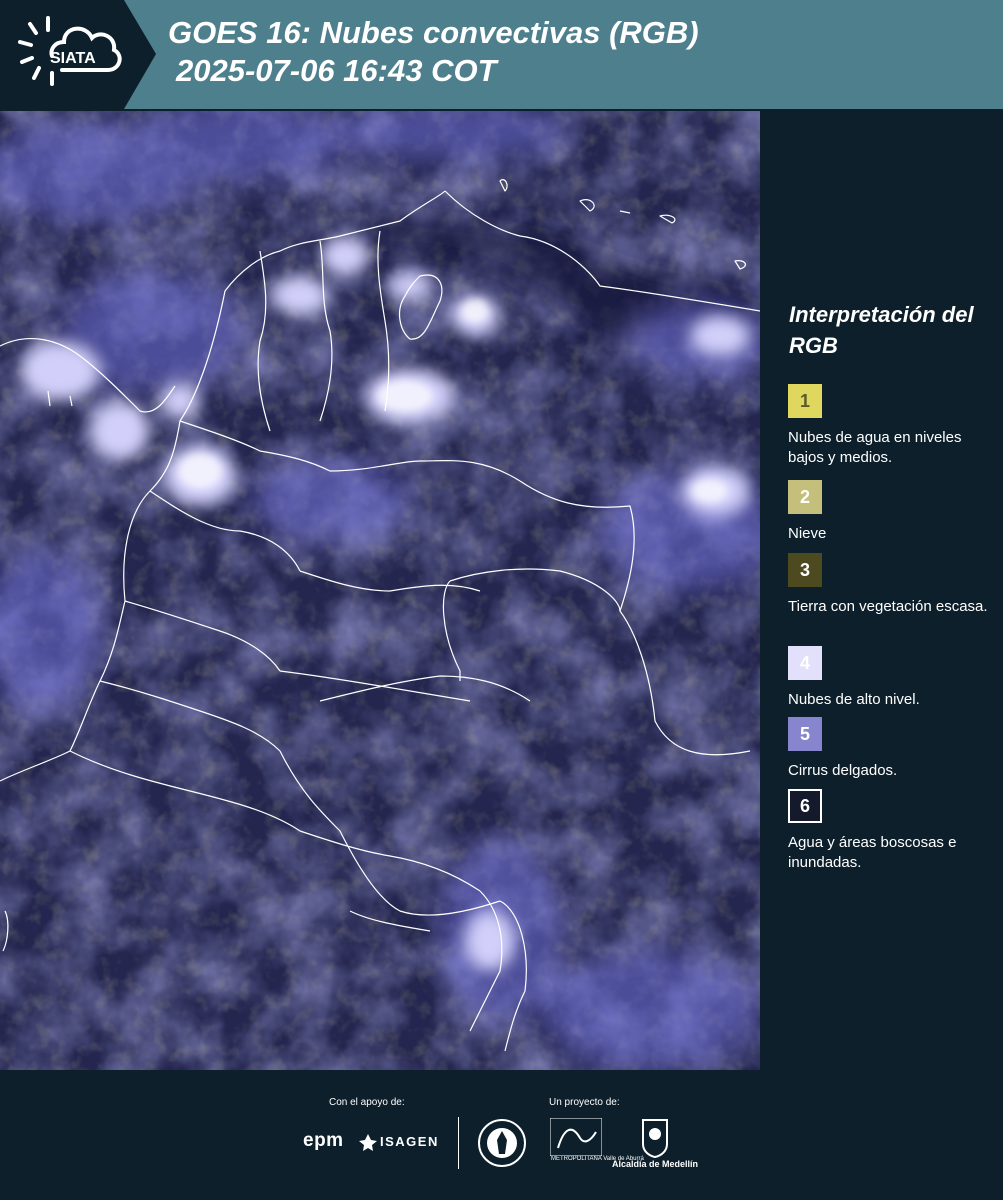 The width and height of the screenshot is (1003, 1200). What do you see at coordinates (807, 533) in the screenshot?
I see `legend-label-2: Nieve` at bounding box center [807, 533].